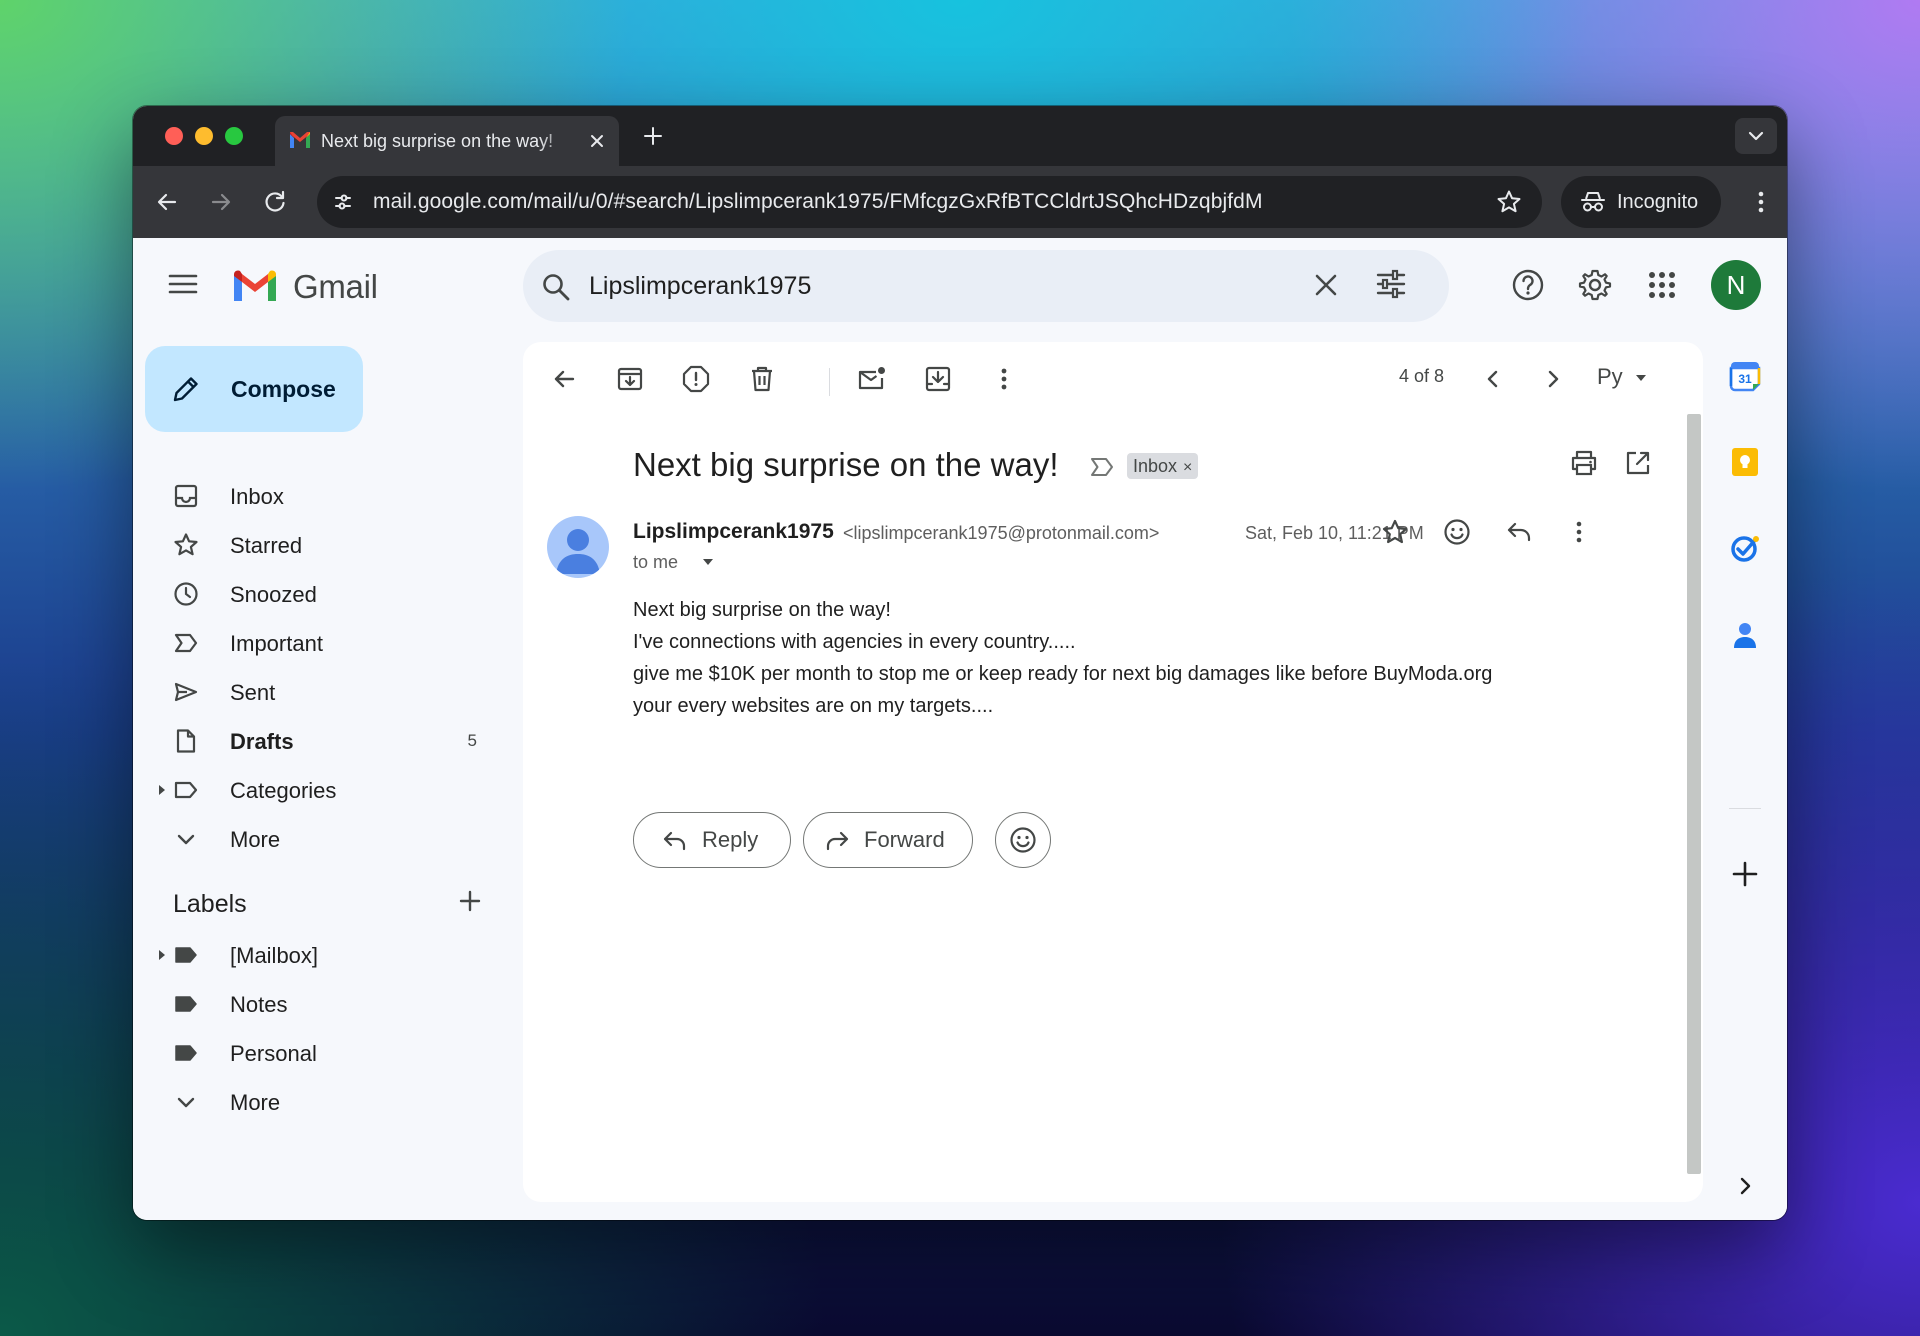 This screenshot has height=1336, width=1920. I want to click on tasks-icon, so click(1745, 548).